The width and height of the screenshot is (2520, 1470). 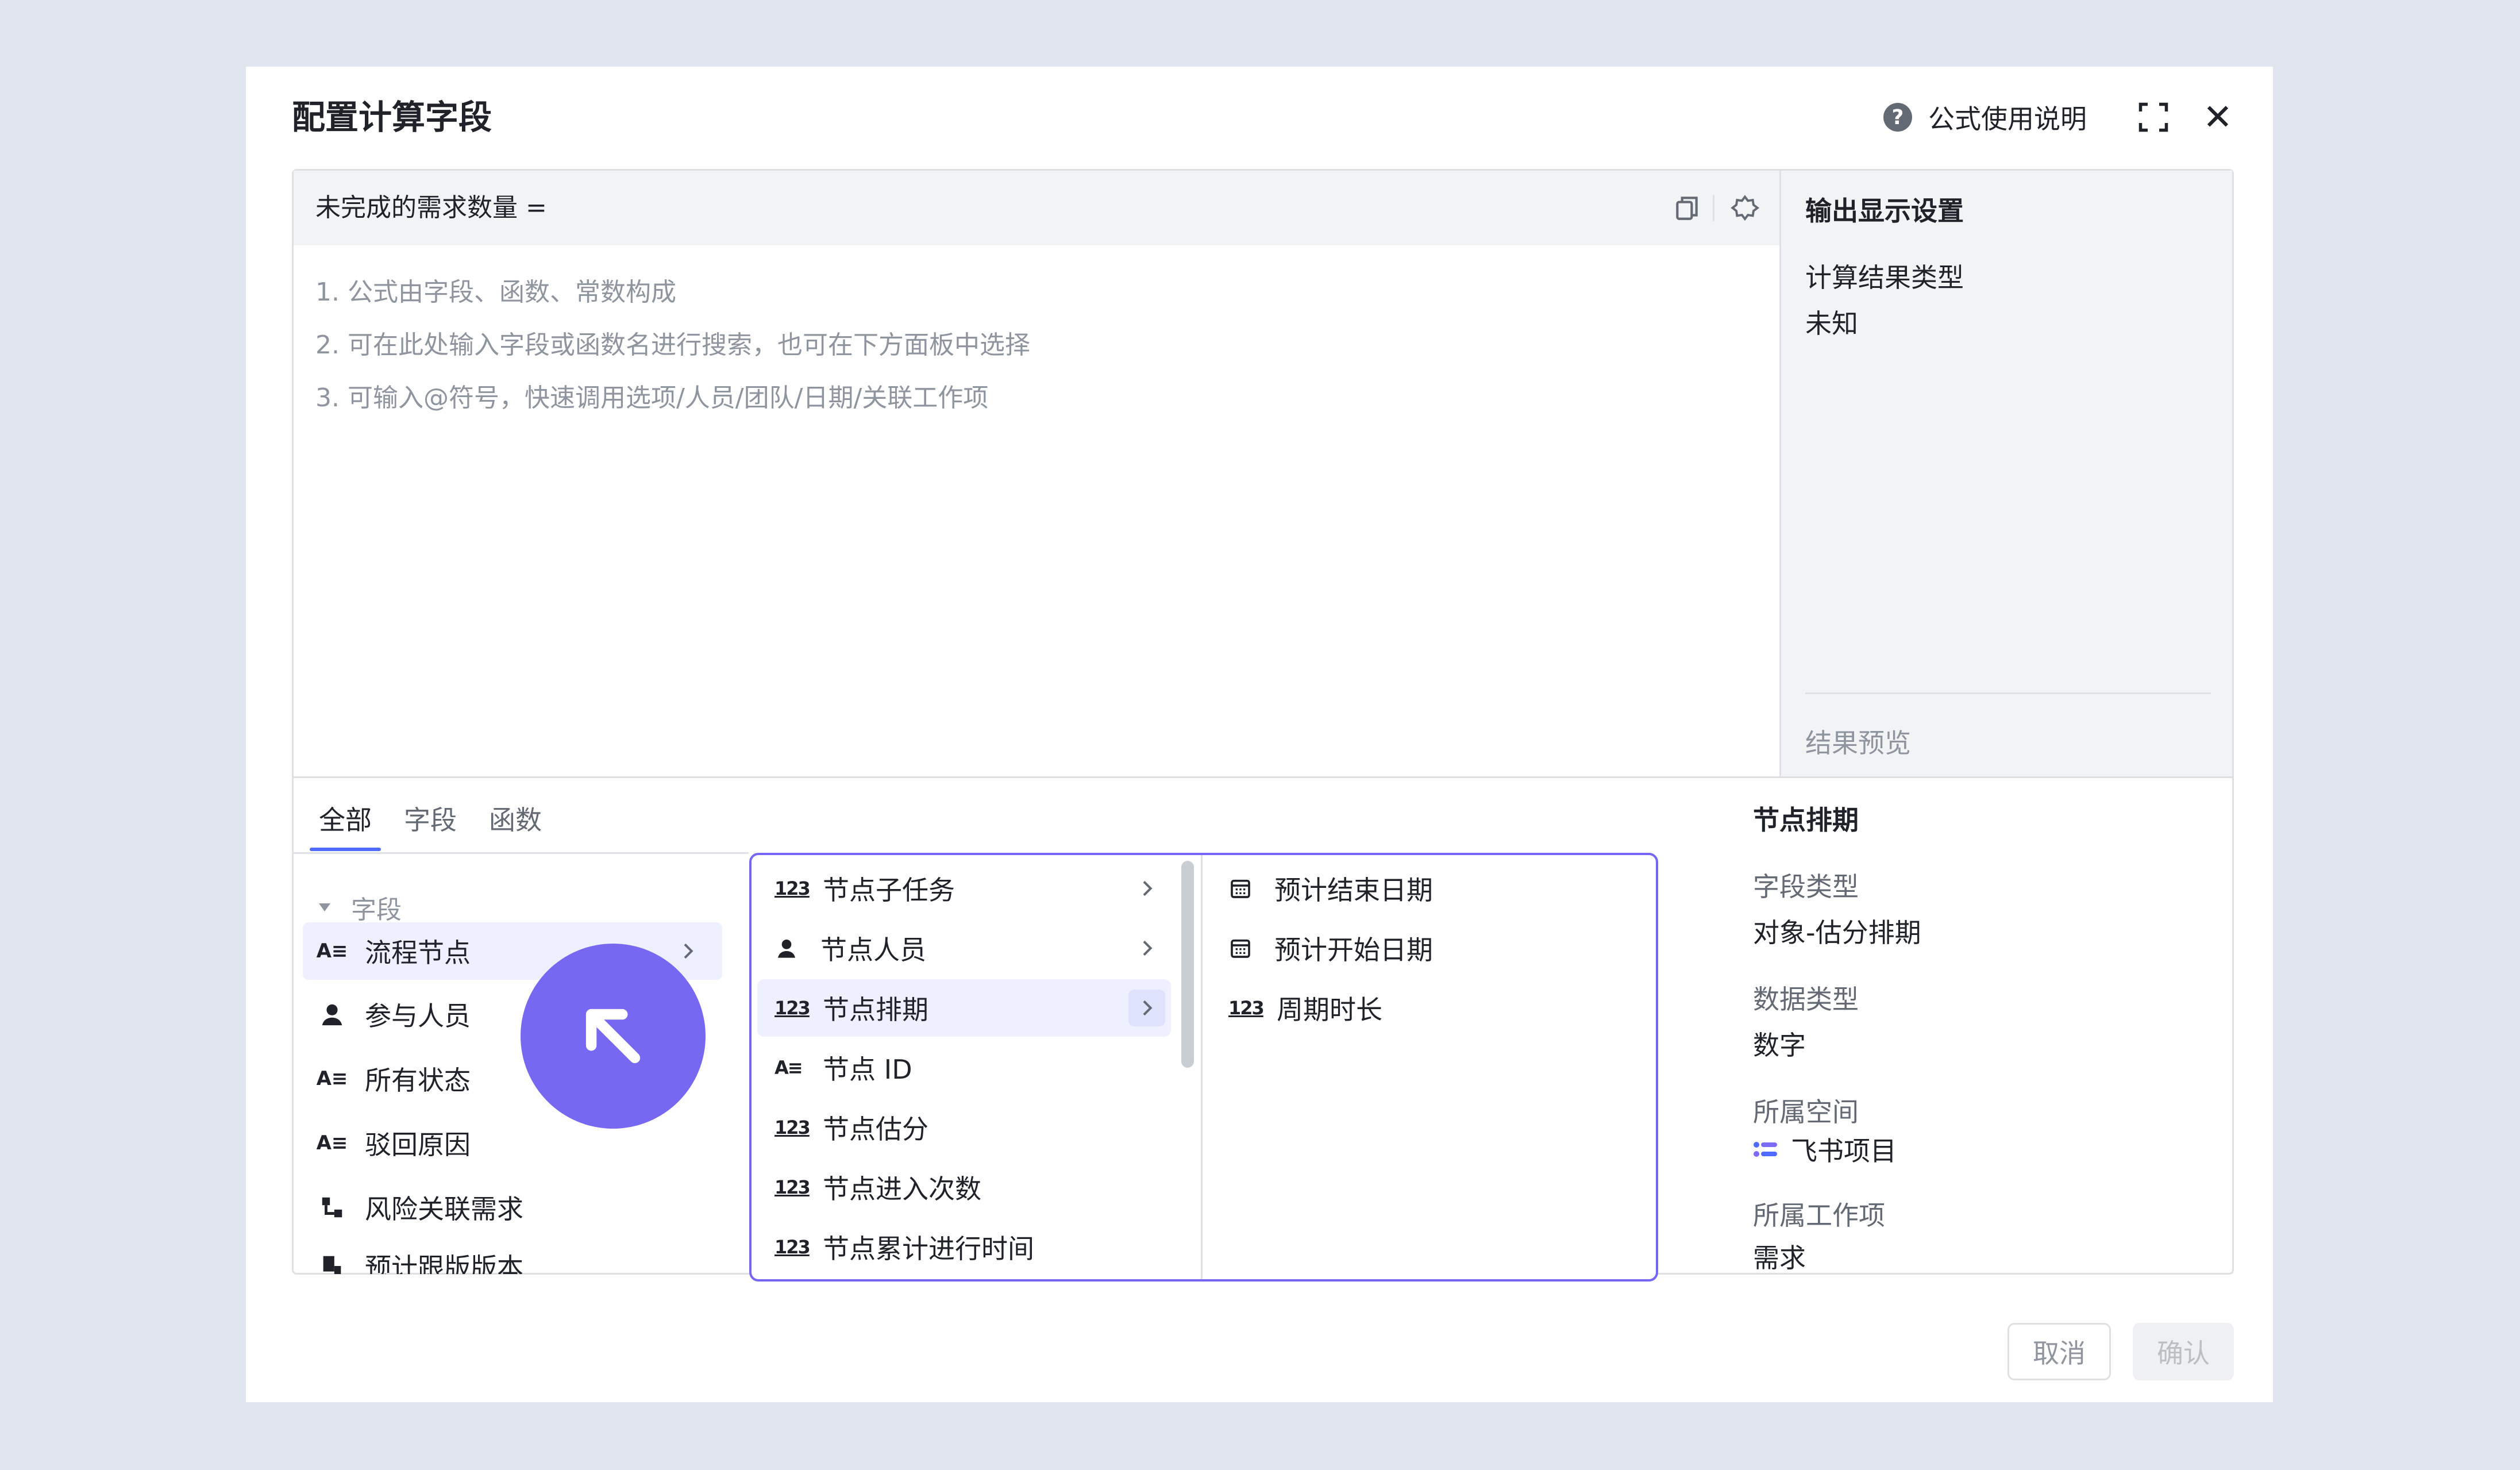 What do you see at coordinates (496, 292) in the screenshot?
I see `hint-line-1: 1. 公式由字段、函数、常数构成` at bounding box center [496, 292].